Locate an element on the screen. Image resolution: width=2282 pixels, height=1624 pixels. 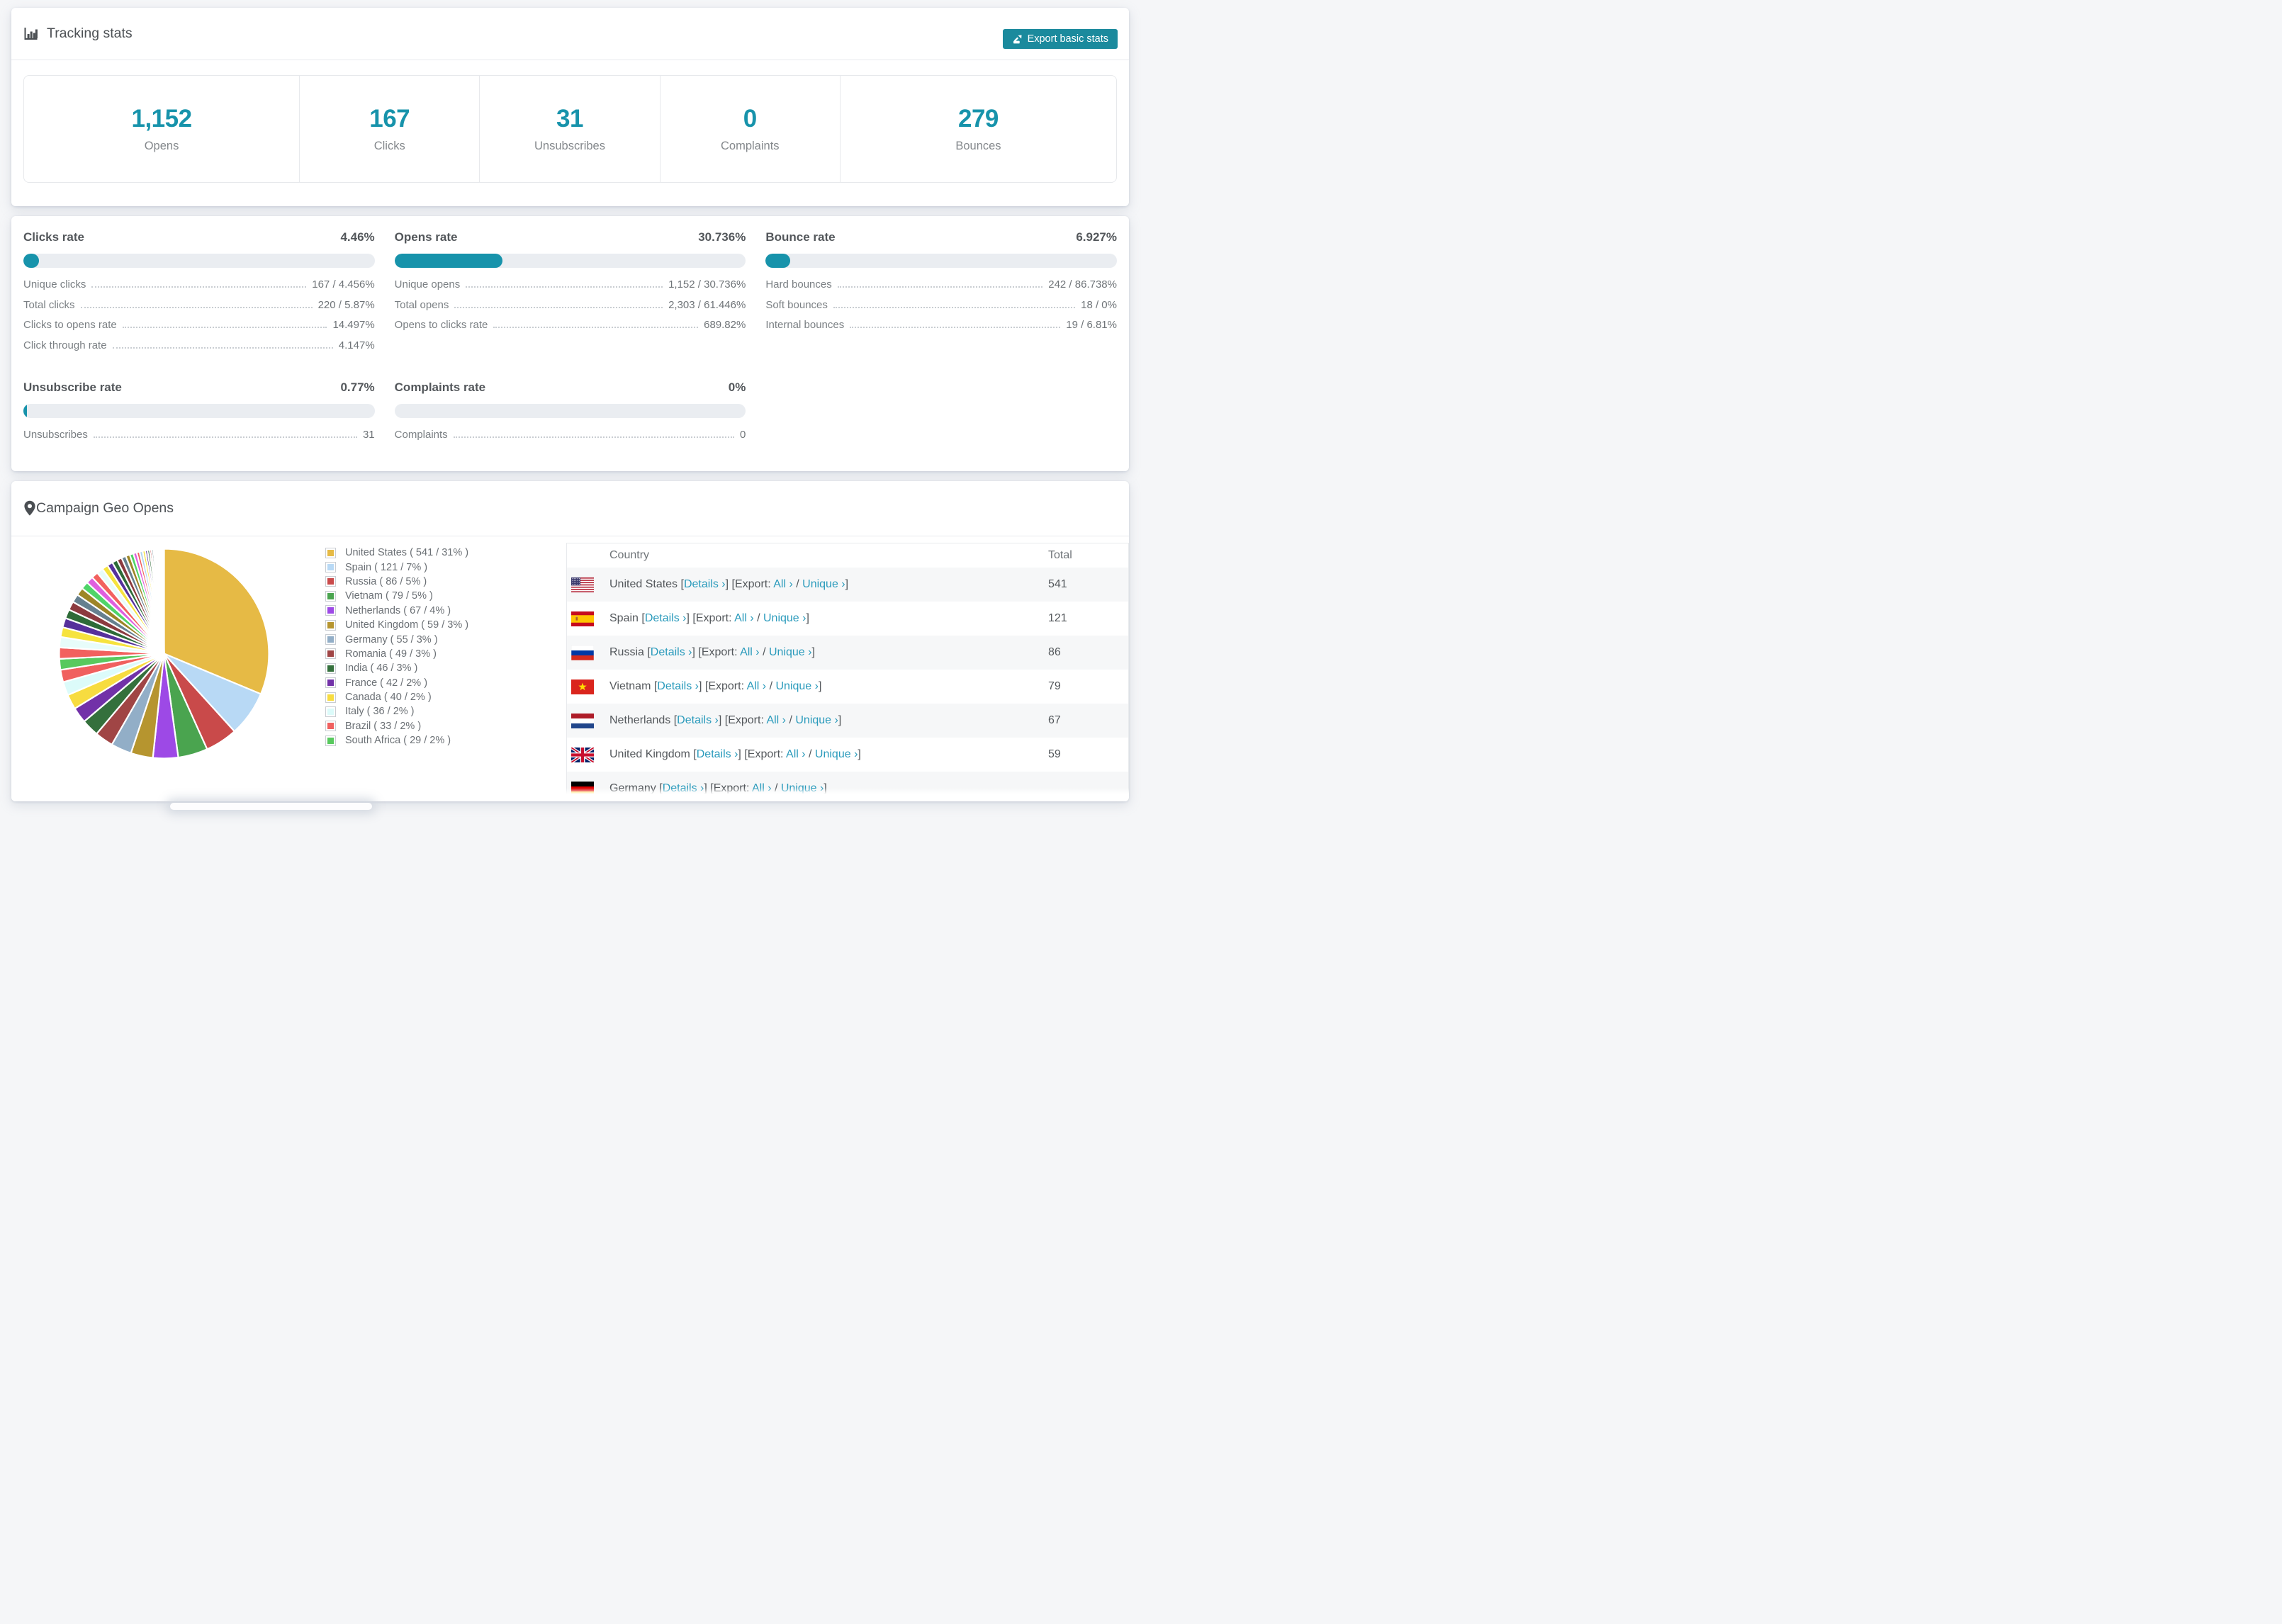
rate-line-label: Total clicks is located at coordinates (49, 305).